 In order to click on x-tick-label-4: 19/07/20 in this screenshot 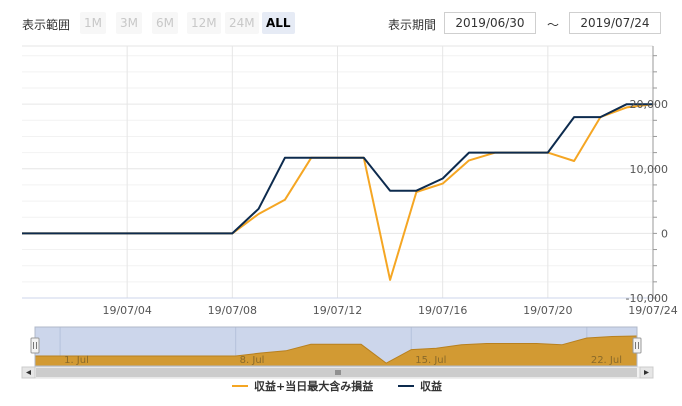, I will do `click(547, 310)`.